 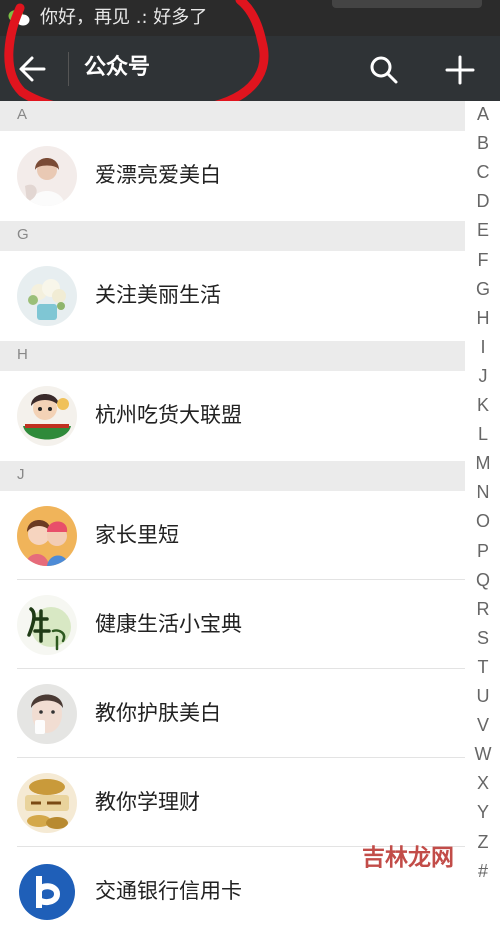 I want to click on status-bar: 你好，再见 .: 好多了, so click(x=250, y=18).